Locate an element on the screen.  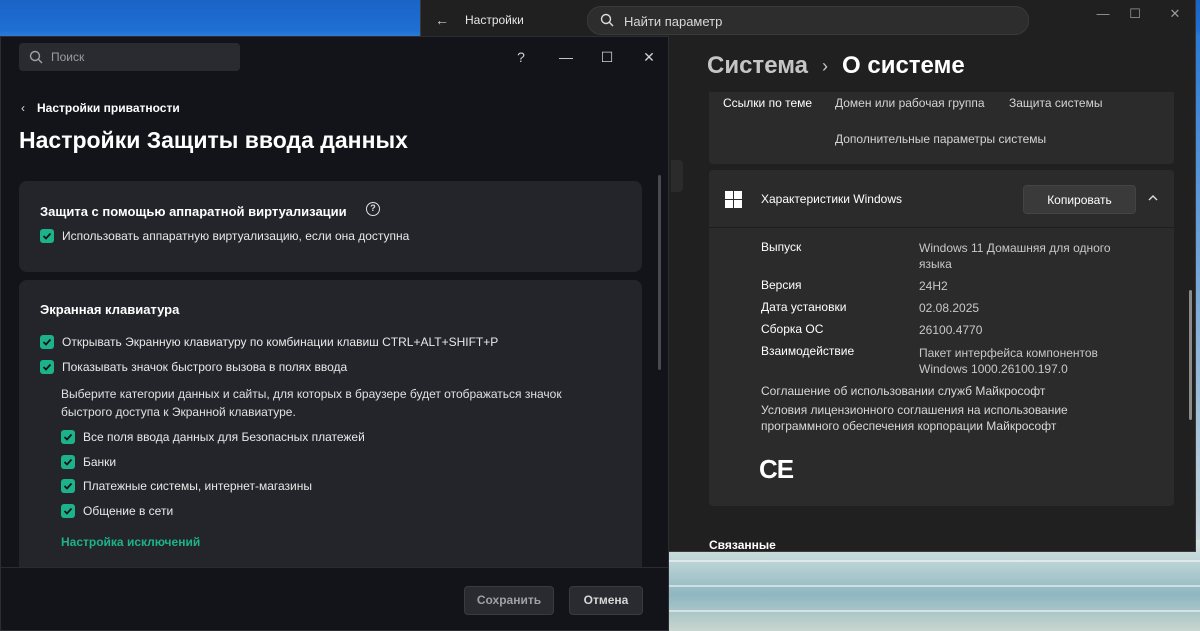
windows-specs-header: Характеристики Windows Копировать is located at coordinates (941, 199).